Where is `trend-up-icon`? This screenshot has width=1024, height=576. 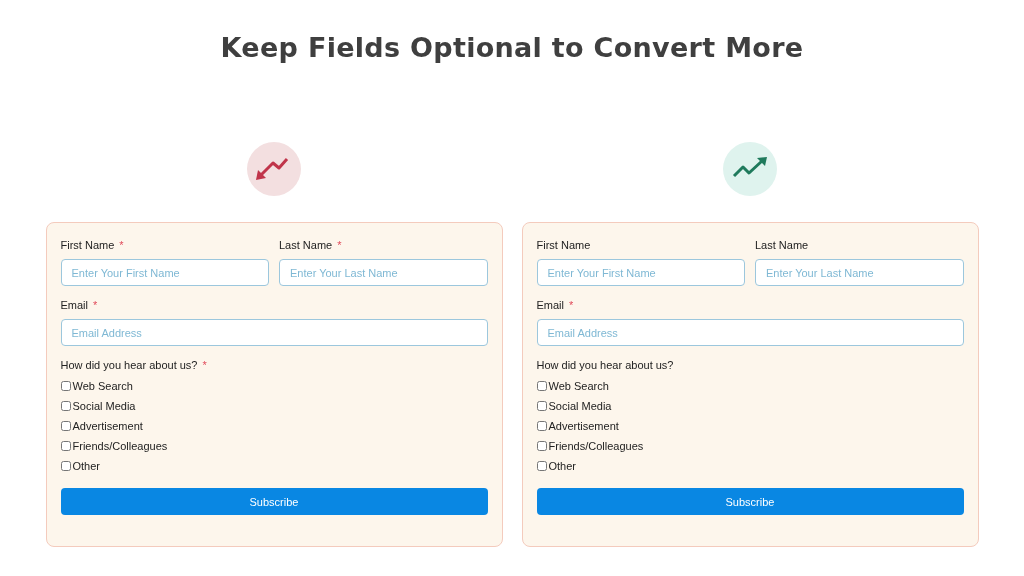 trend-up-icon is located at coordinates (750, 169).